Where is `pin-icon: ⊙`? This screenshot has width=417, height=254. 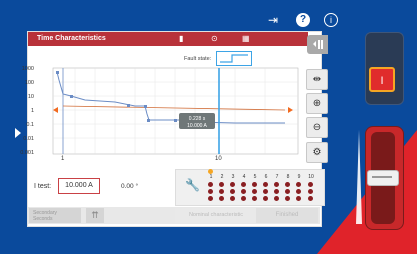 pin-icon: ⊙ is located at coordinates (214, 39).